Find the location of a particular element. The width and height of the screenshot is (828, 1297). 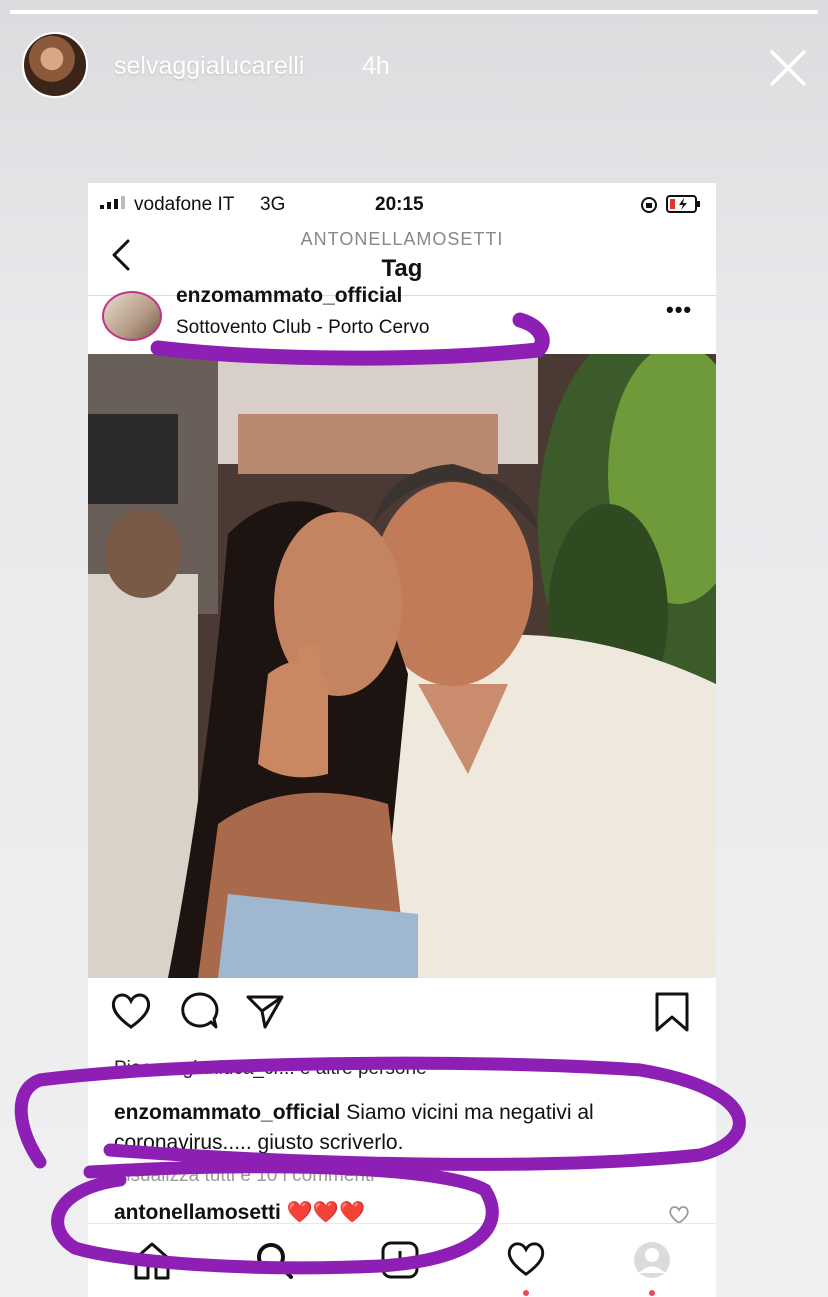

story-avatar is located at coordinates (55, 65).